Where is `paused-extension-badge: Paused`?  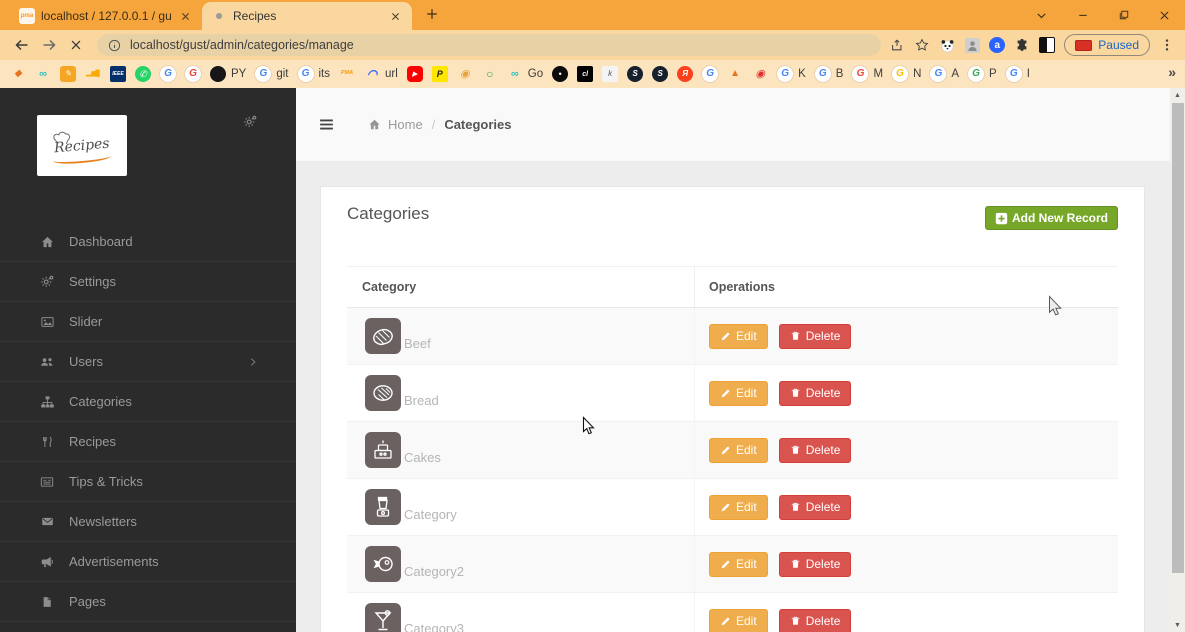 paused-extension-badge: Paused is located at coordinates (1107, 45).